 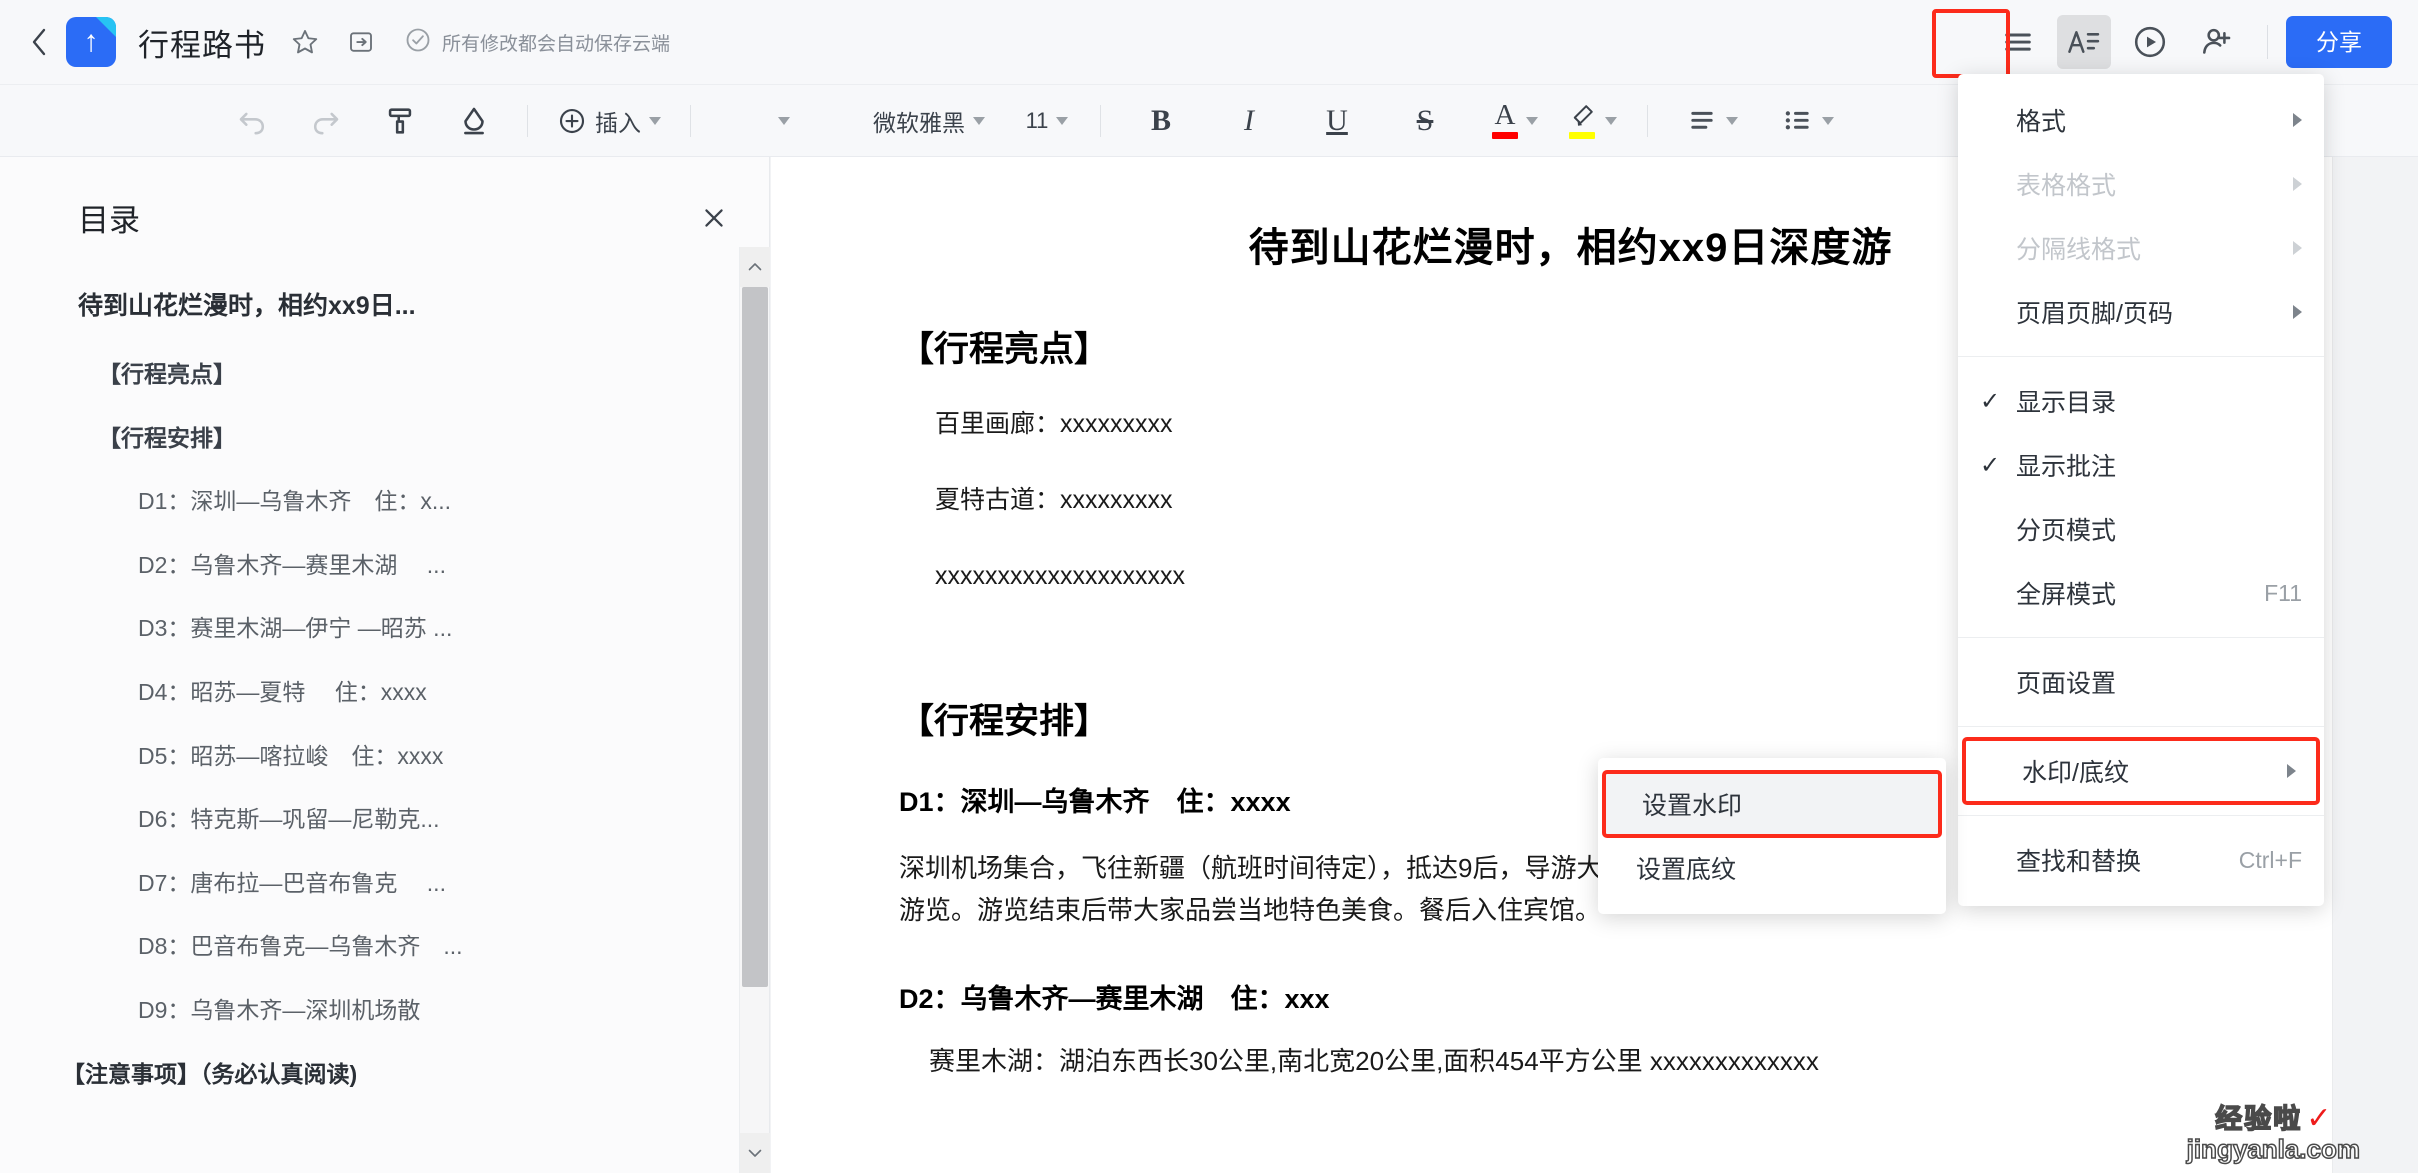 I want to click on play-circle-icon, so click(x=2150, y=42).